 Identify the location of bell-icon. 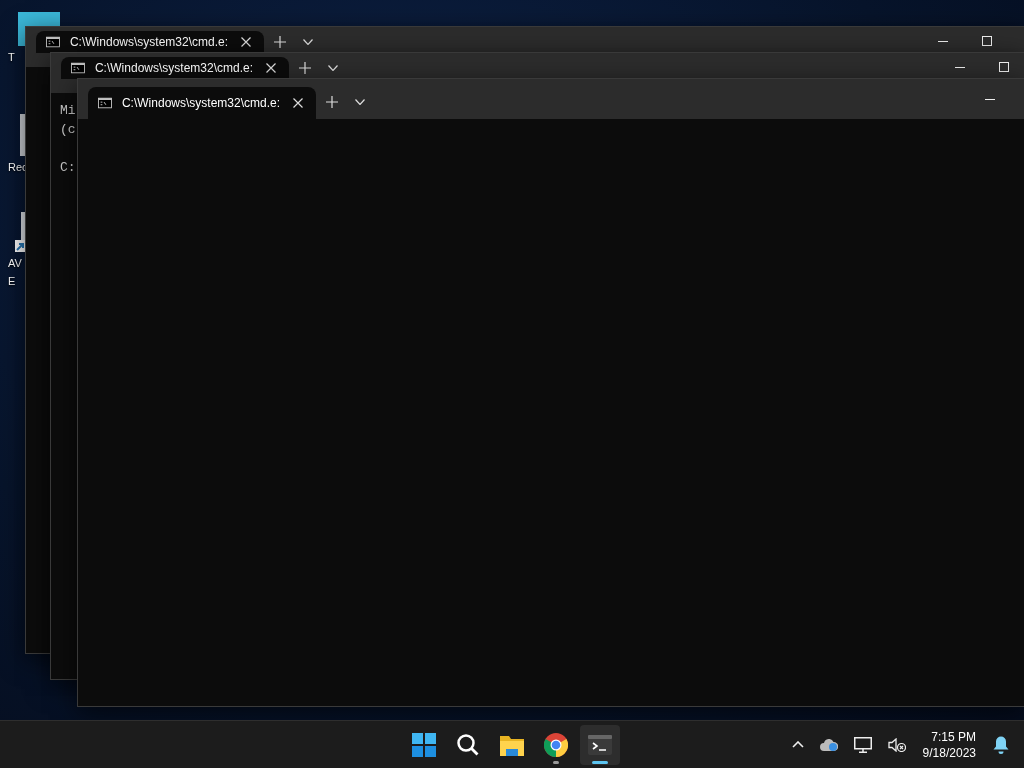
(1001, 744).